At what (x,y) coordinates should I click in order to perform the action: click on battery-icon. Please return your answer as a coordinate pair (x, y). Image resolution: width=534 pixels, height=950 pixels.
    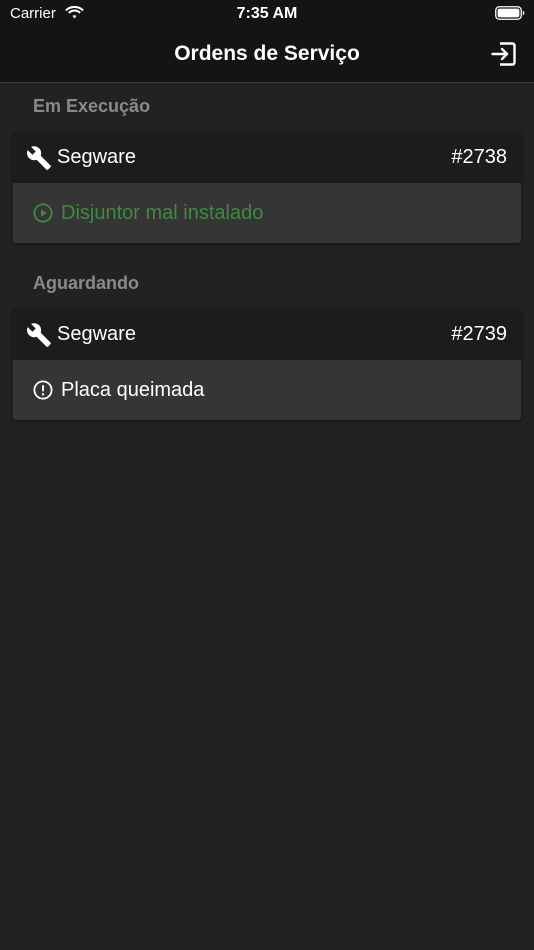
    Looking at the image, I should click on (510, 13).